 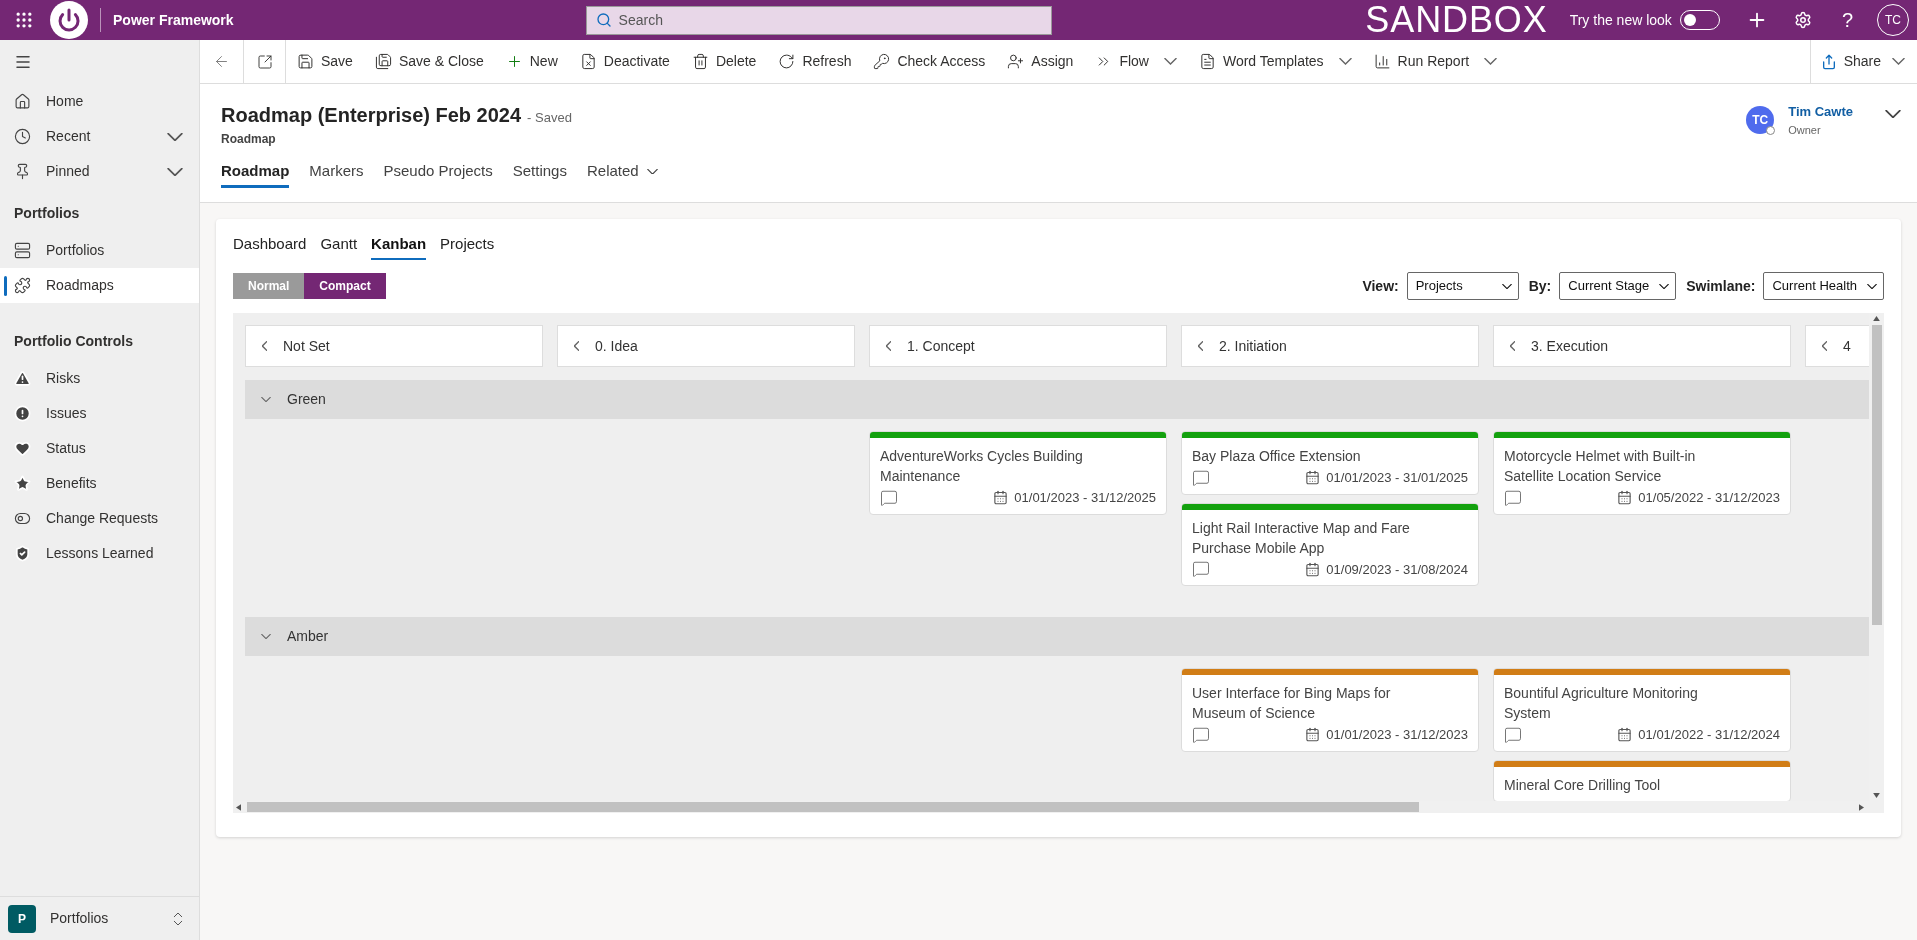 I want to click on scroll-up-icon, so click(x=1876, y=318).